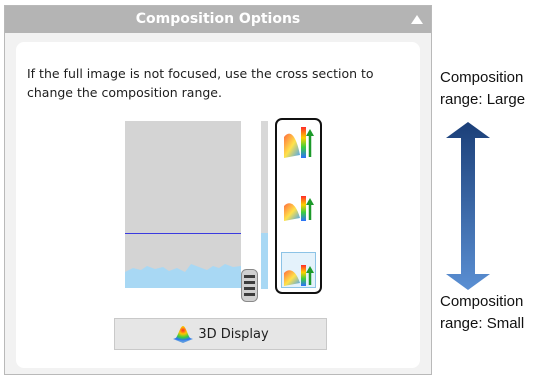 This screenshot has height=381, width=546. I want to click on composition-range-large-icon, so click(299, 142).